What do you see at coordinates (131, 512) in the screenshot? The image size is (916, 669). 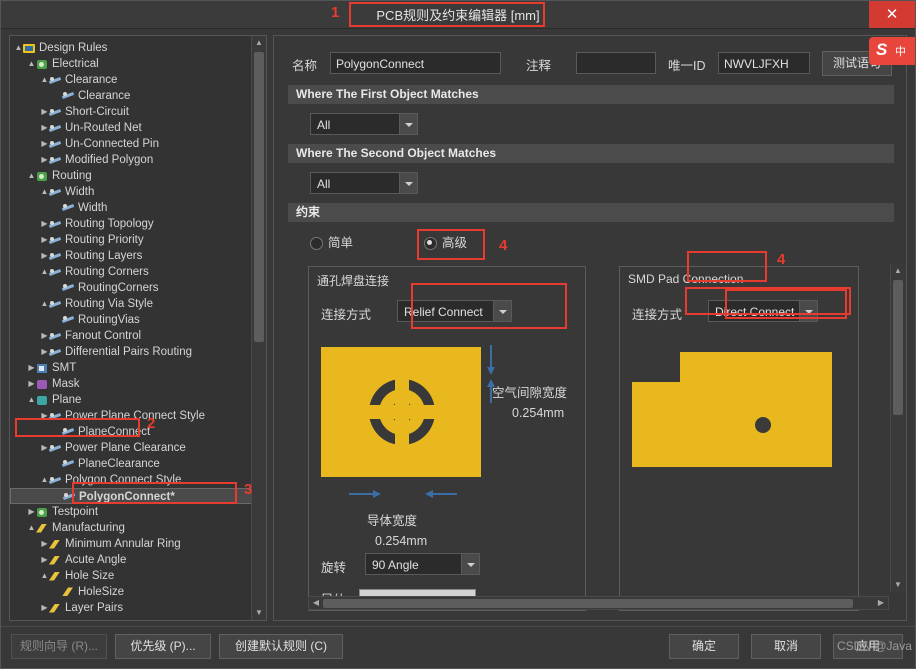 I see `tree-item: ▶ Testpoint` at bounding box center [131, 512].